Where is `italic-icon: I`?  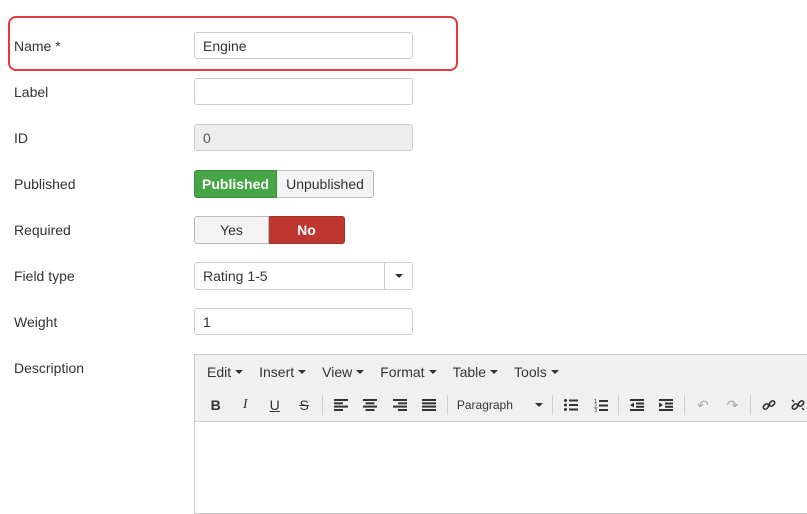
italic-icon: I is located at coordinates (244, 405).